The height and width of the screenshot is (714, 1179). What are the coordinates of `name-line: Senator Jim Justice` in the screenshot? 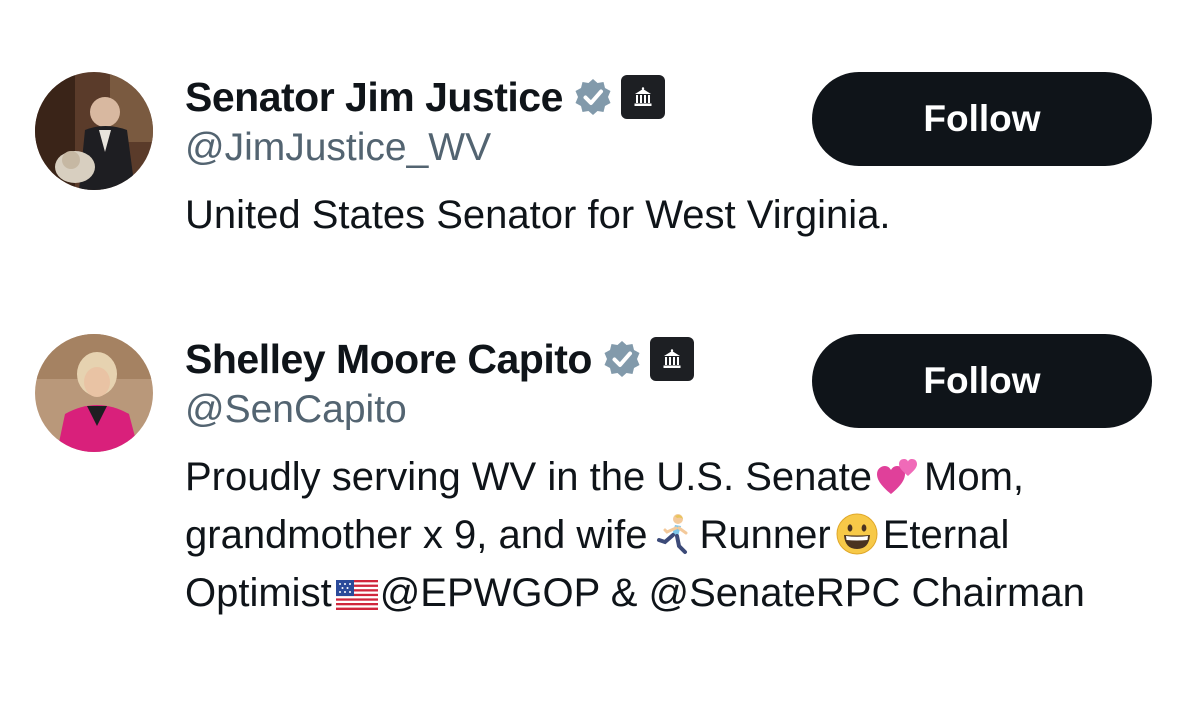 It's located at (425, 97).